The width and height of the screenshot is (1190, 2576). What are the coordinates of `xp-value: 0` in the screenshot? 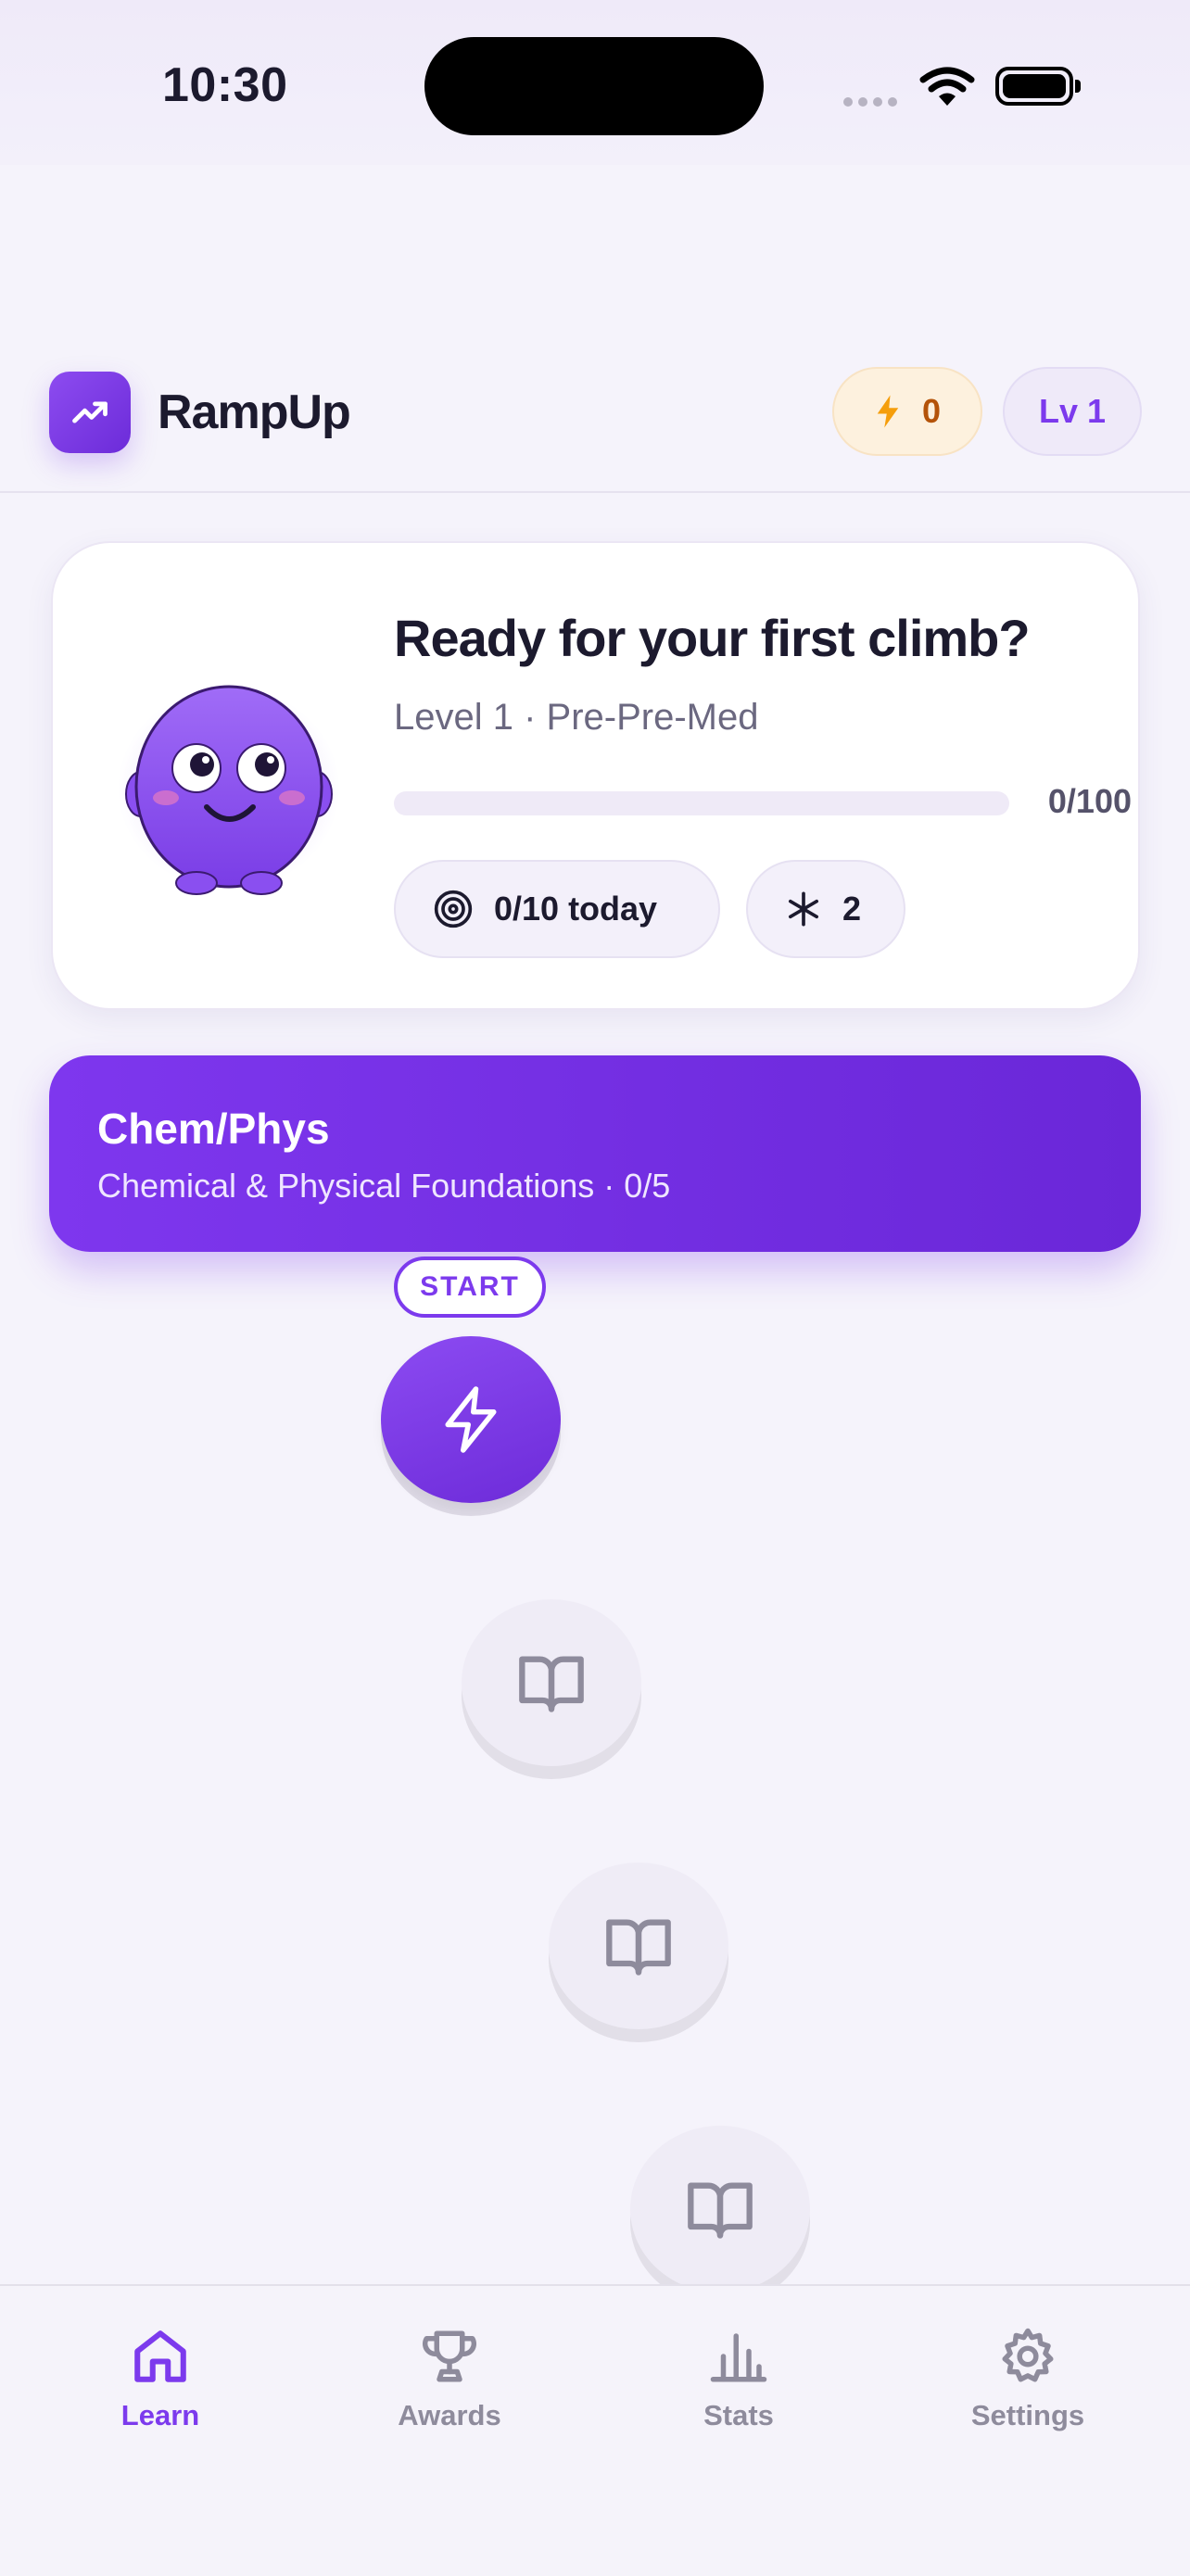 It's located at (931, 411).